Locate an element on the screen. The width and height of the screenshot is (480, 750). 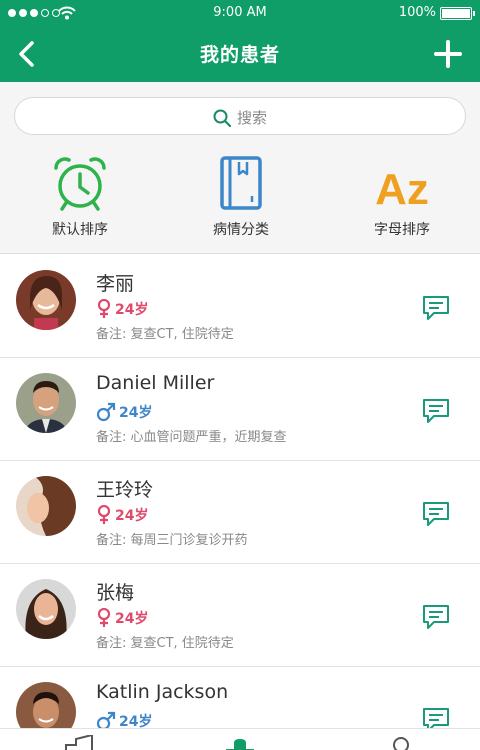
patient-row: Daniel Miller 24岁 备注: 心血管问题严重，近期复查 is located at coordinates (240, 409).